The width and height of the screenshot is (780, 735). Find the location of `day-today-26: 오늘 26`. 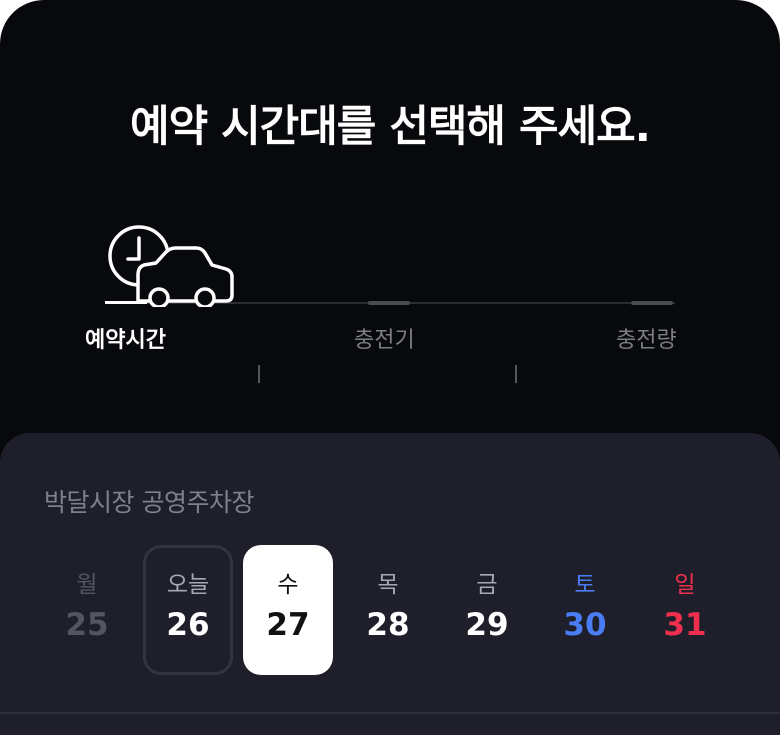

day-today-26: 오늘 26 is located at coordinates (188, 610).